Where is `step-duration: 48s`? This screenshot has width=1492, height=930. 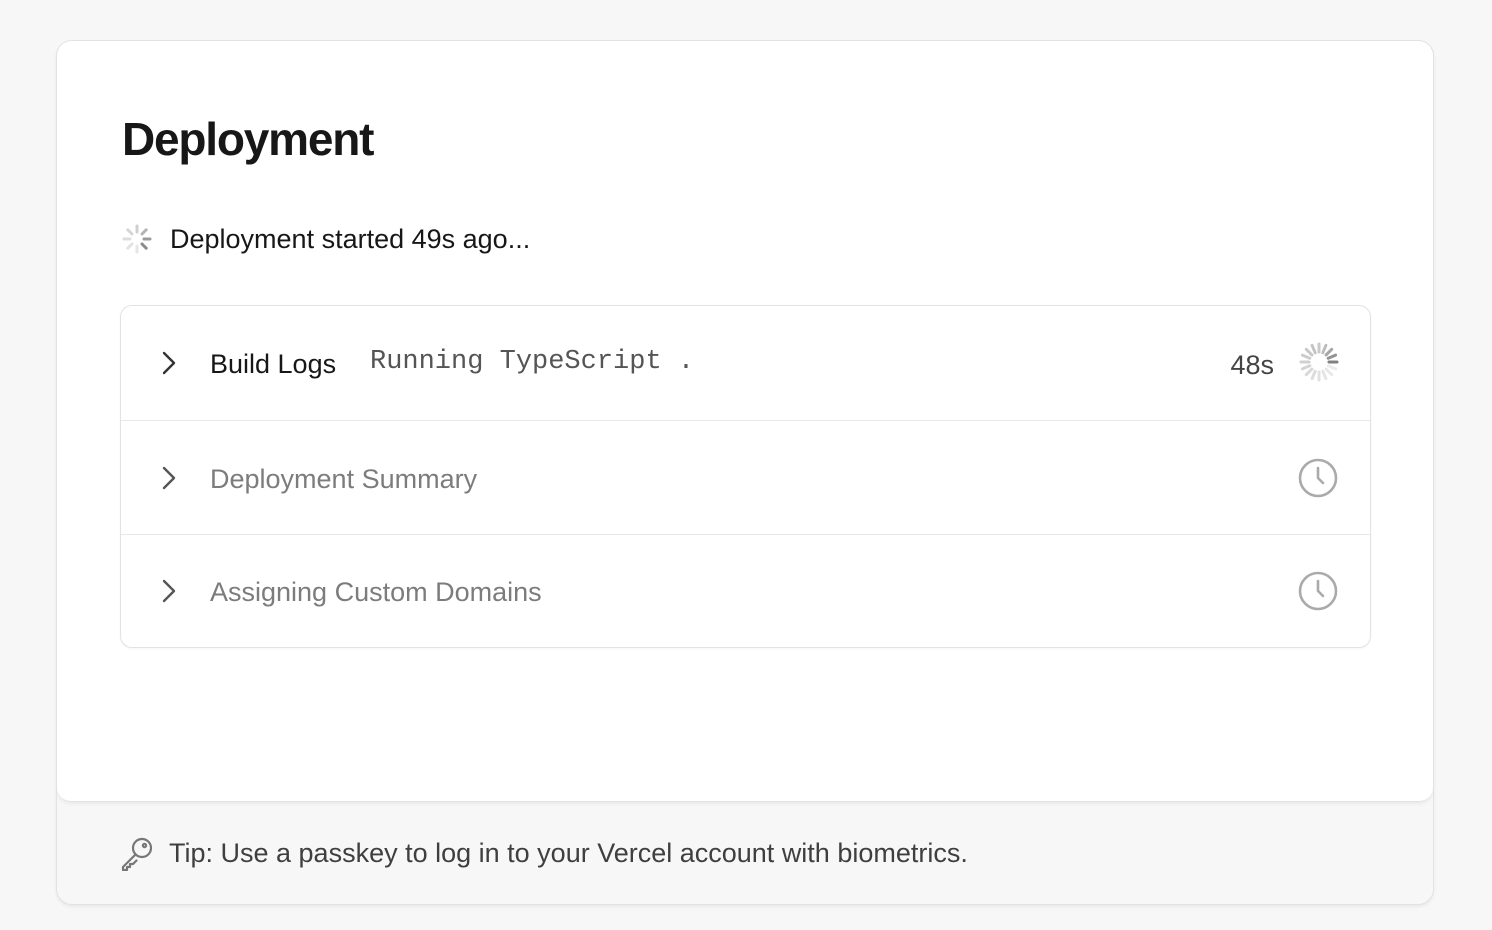 step-duration: 48s is located at coordinates (1252, 365).